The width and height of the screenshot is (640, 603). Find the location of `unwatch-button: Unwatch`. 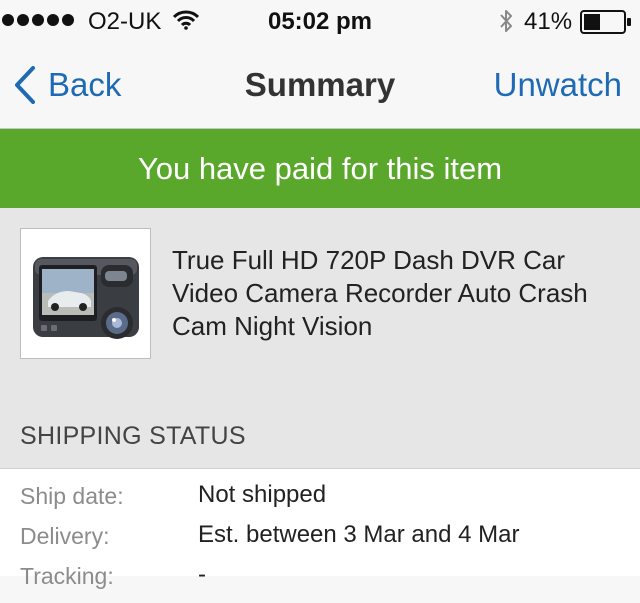

unwatch-button: Unwatch is located at coordinates (558, 85).